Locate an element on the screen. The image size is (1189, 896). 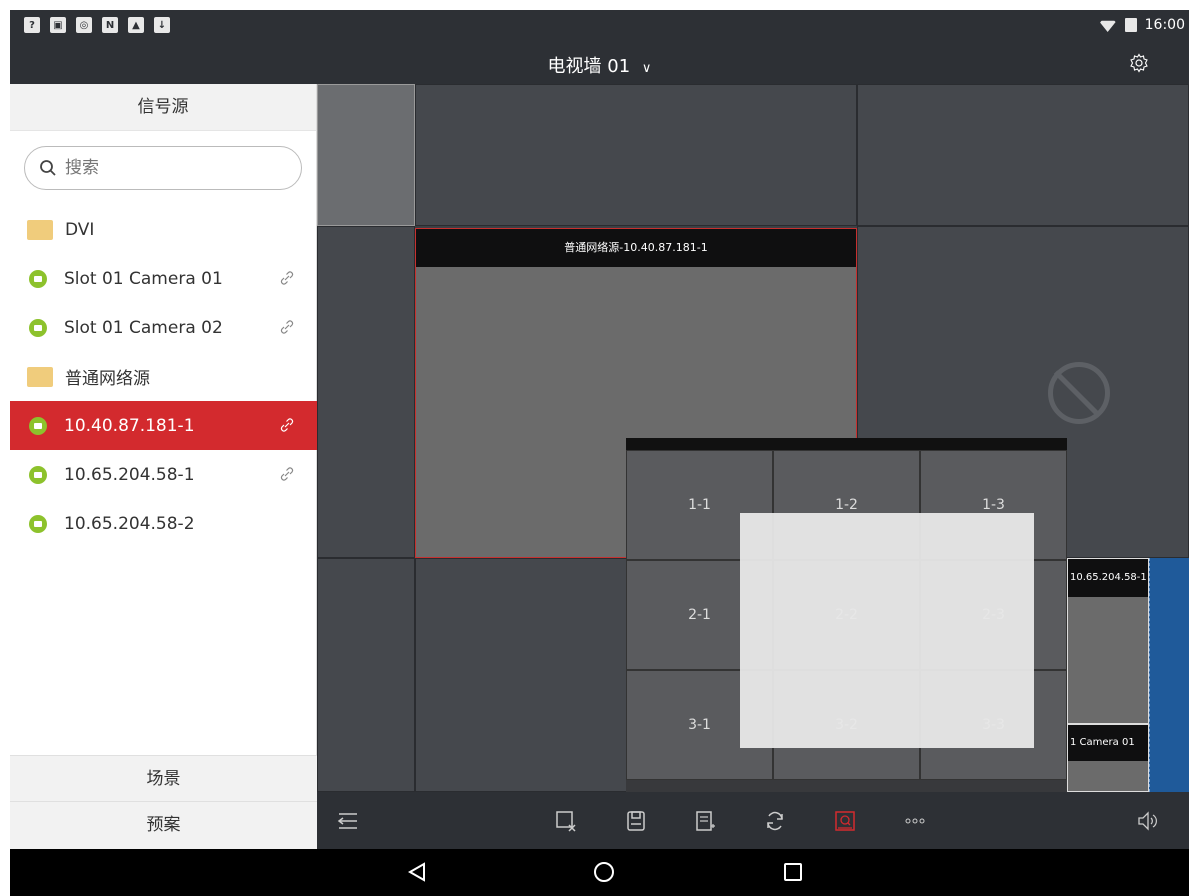
source-label: 普通网络源 is located at coordinates (107, 379).